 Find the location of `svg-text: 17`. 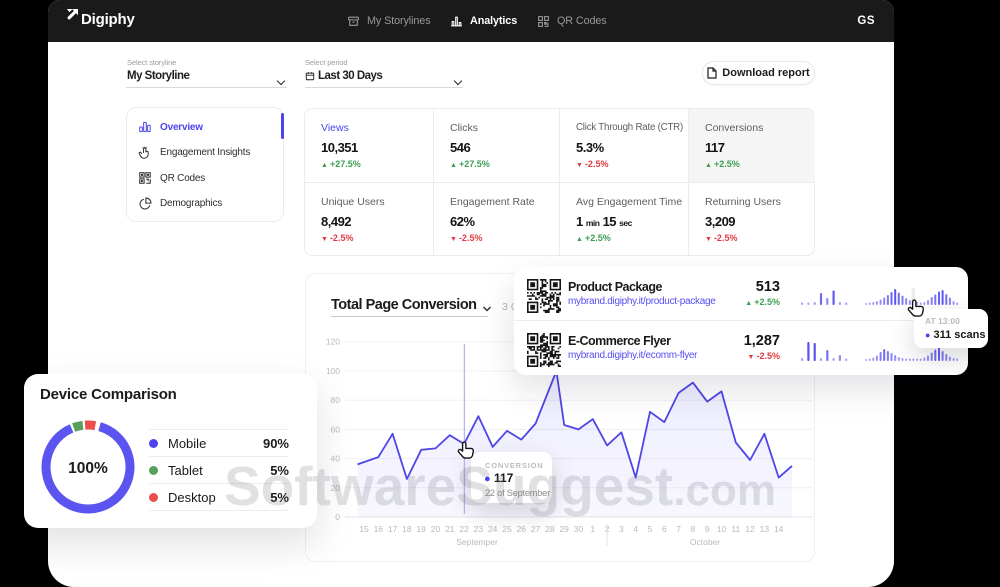

svg-text: 17 is located at coordinates (393, 529).